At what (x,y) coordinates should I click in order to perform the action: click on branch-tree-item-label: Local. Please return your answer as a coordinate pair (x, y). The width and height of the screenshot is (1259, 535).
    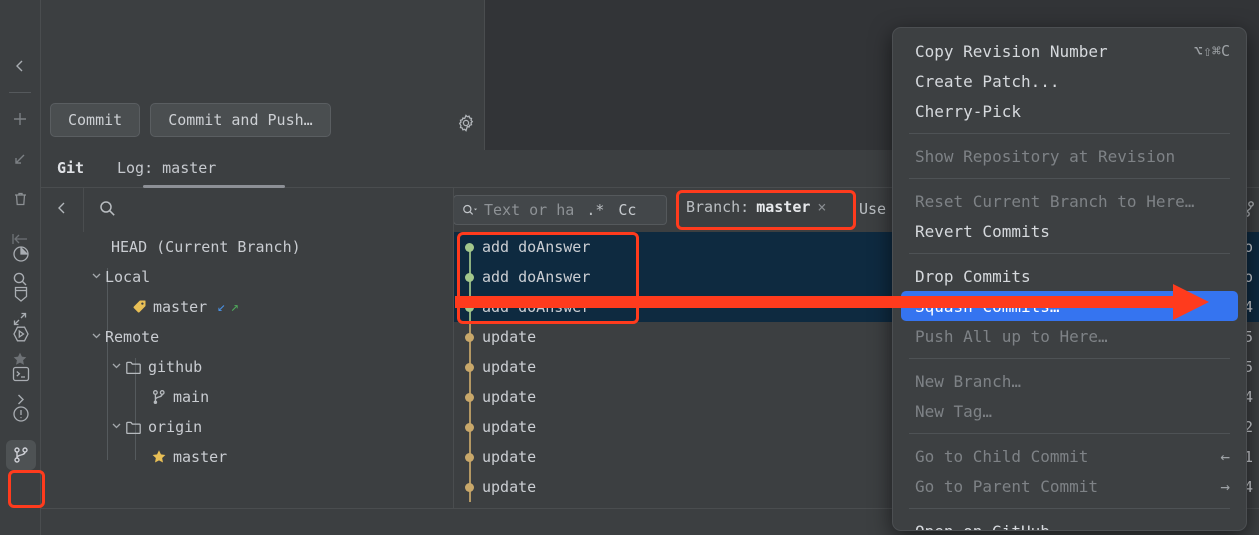
    Looking at the image, I should click on (128, 277).